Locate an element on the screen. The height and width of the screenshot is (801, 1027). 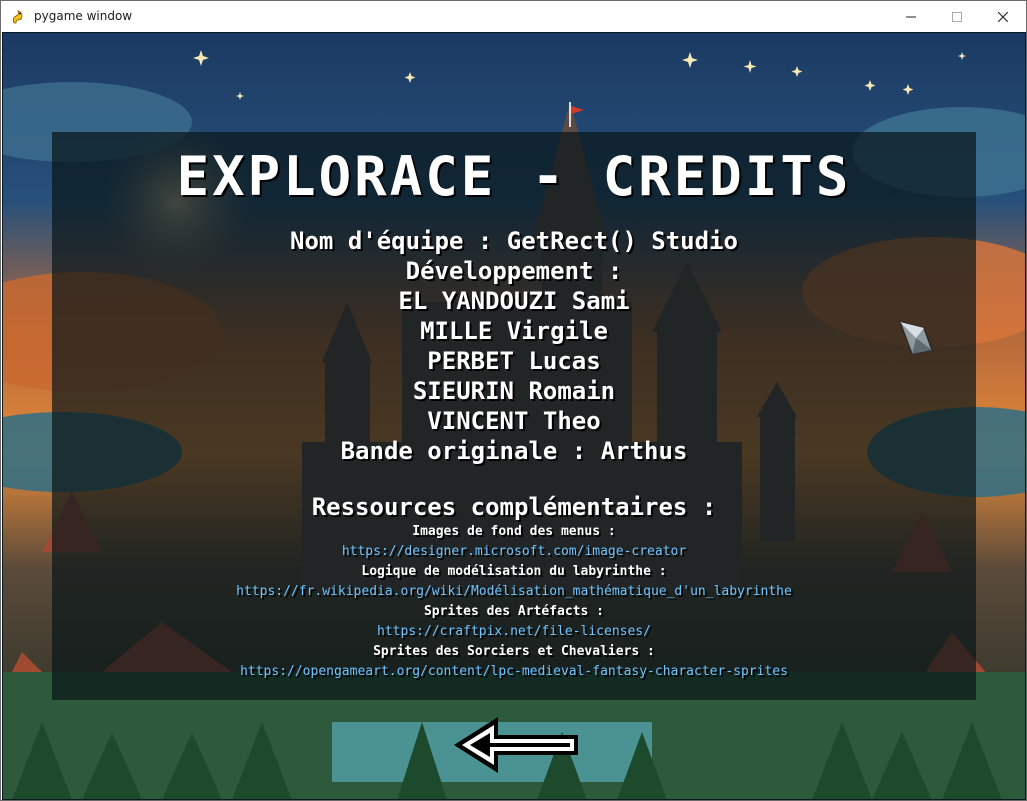
resource-label: Images de fond des menus : is located at coordinates (514, 531).